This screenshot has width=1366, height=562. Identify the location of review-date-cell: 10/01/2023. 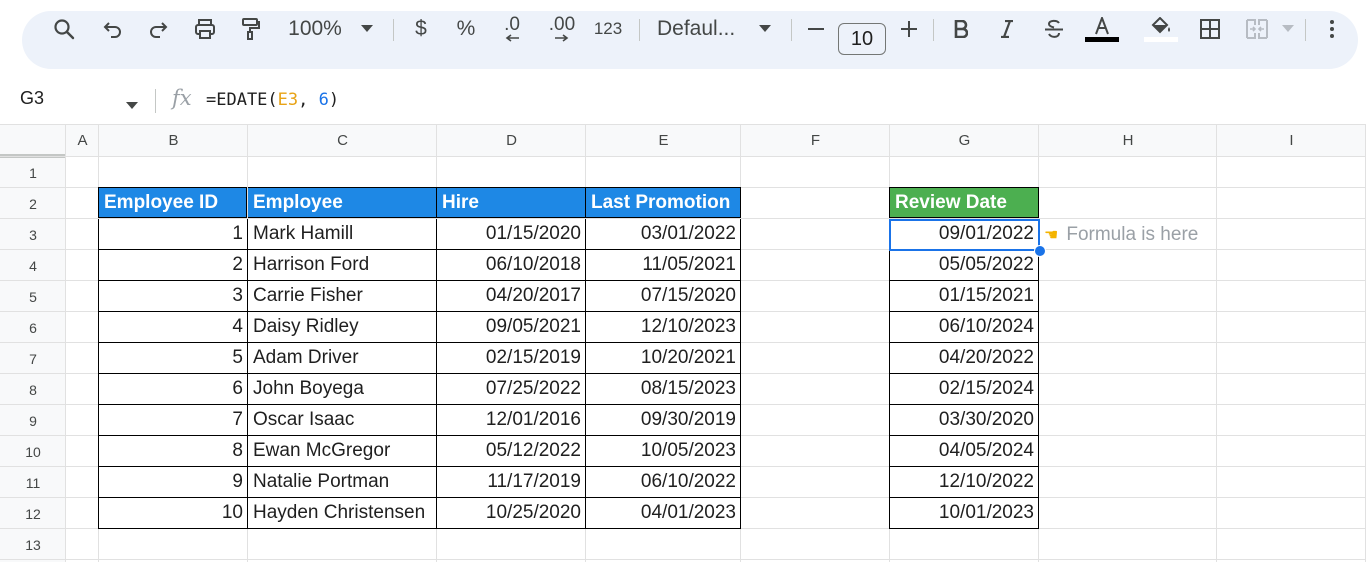
(964, 513).